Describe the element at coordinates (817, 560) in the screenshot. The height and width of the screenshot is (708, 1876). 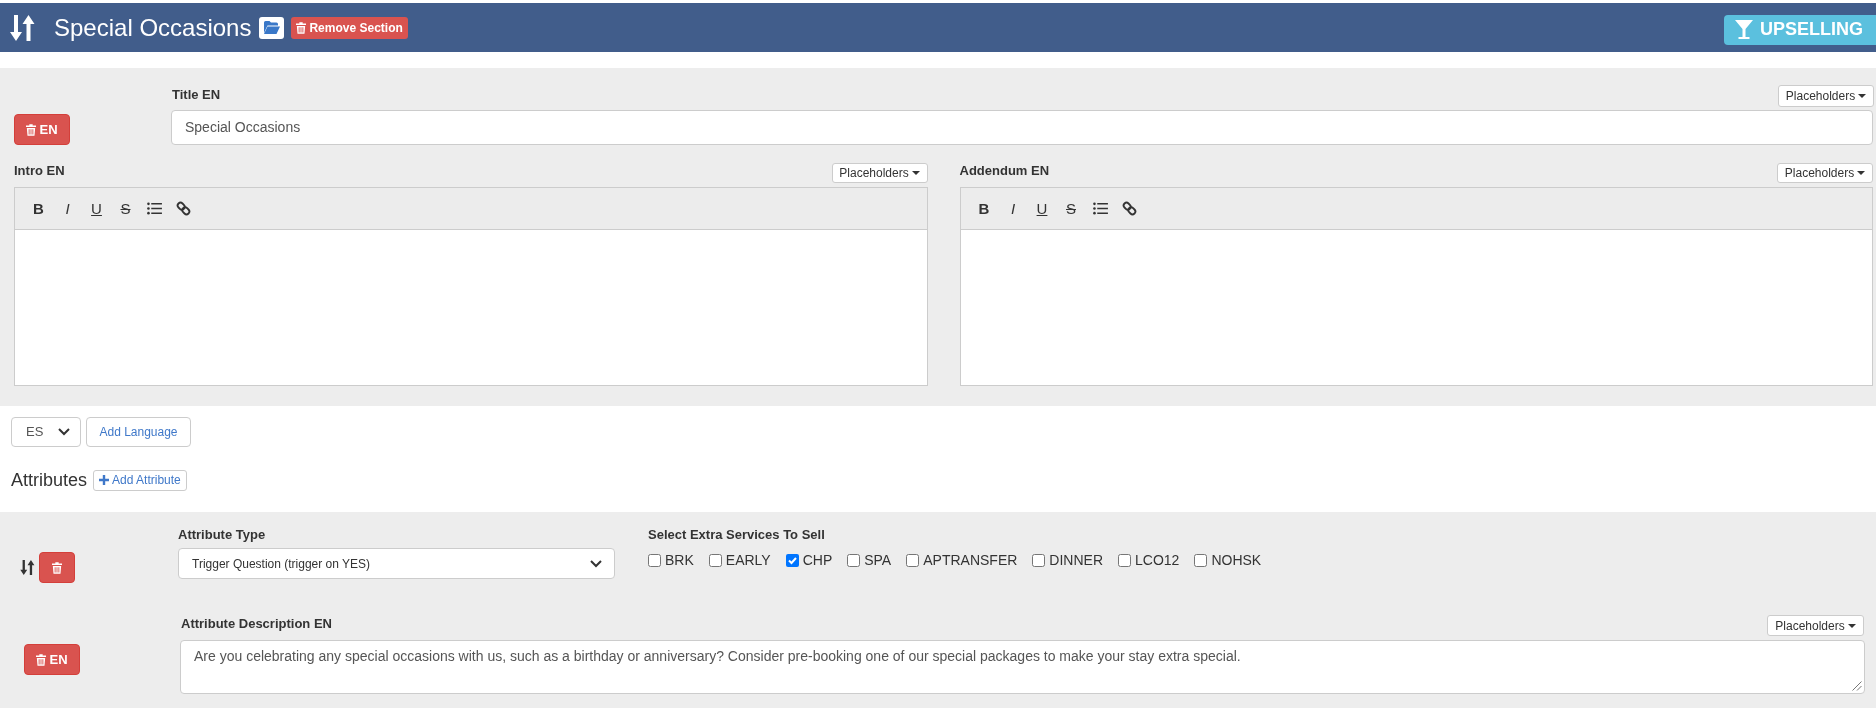
I see `checkbox-label: CHP` at that location.